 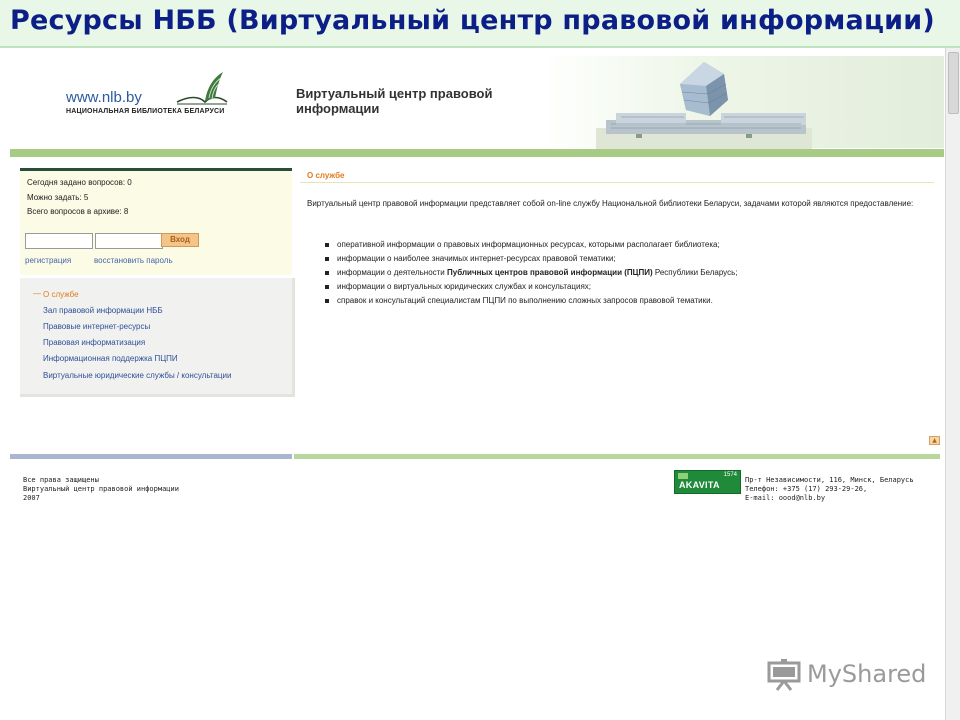 What do you see at coordinates (37, 293) in the screenshot?
I see `nav-active-marker: —` at bounding box center [37, 293].